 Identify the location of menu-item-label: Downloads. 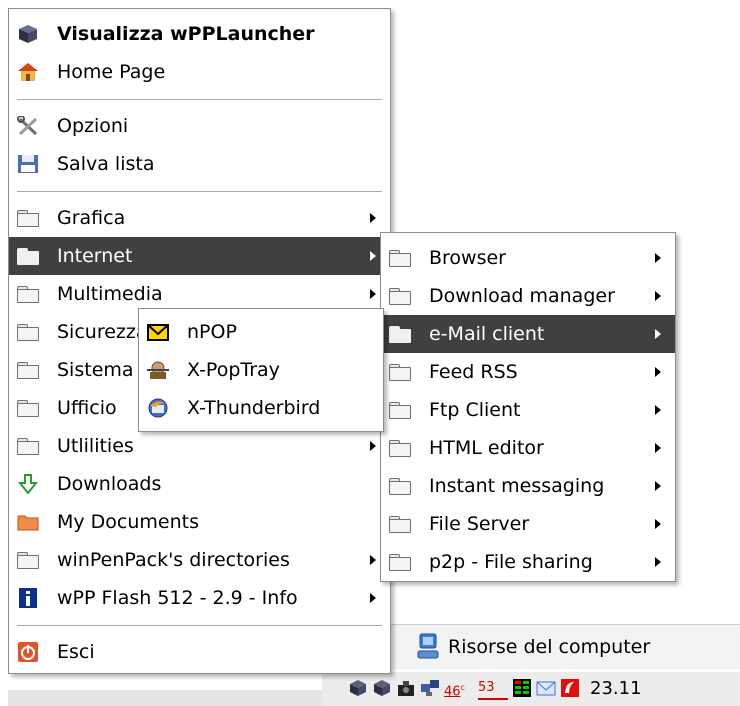
(109, 484).